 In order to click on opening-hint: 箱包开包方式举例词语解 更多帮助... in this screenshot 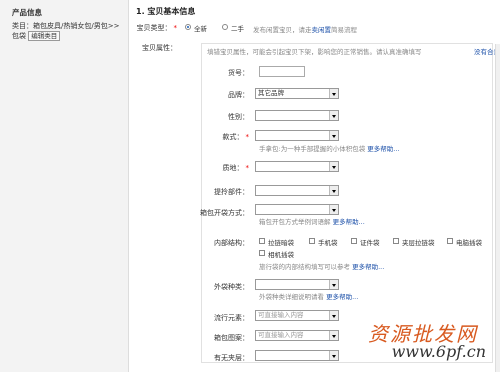, I will do `click(312, 221)`.